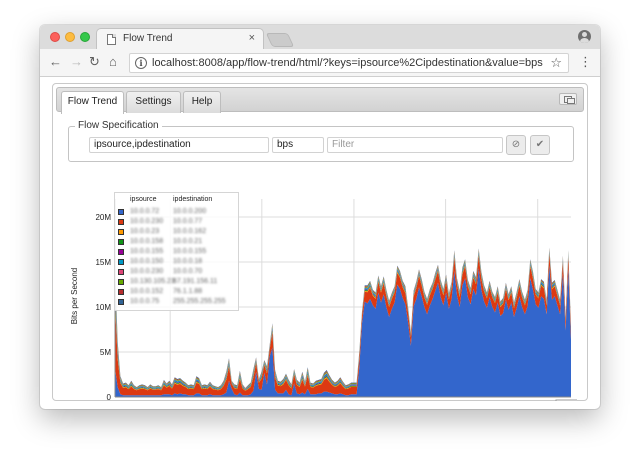 This screenshot has height=469, width=640. I want to click on app-tab-bar: Flow Trend Settings Help, so click(320, 100).